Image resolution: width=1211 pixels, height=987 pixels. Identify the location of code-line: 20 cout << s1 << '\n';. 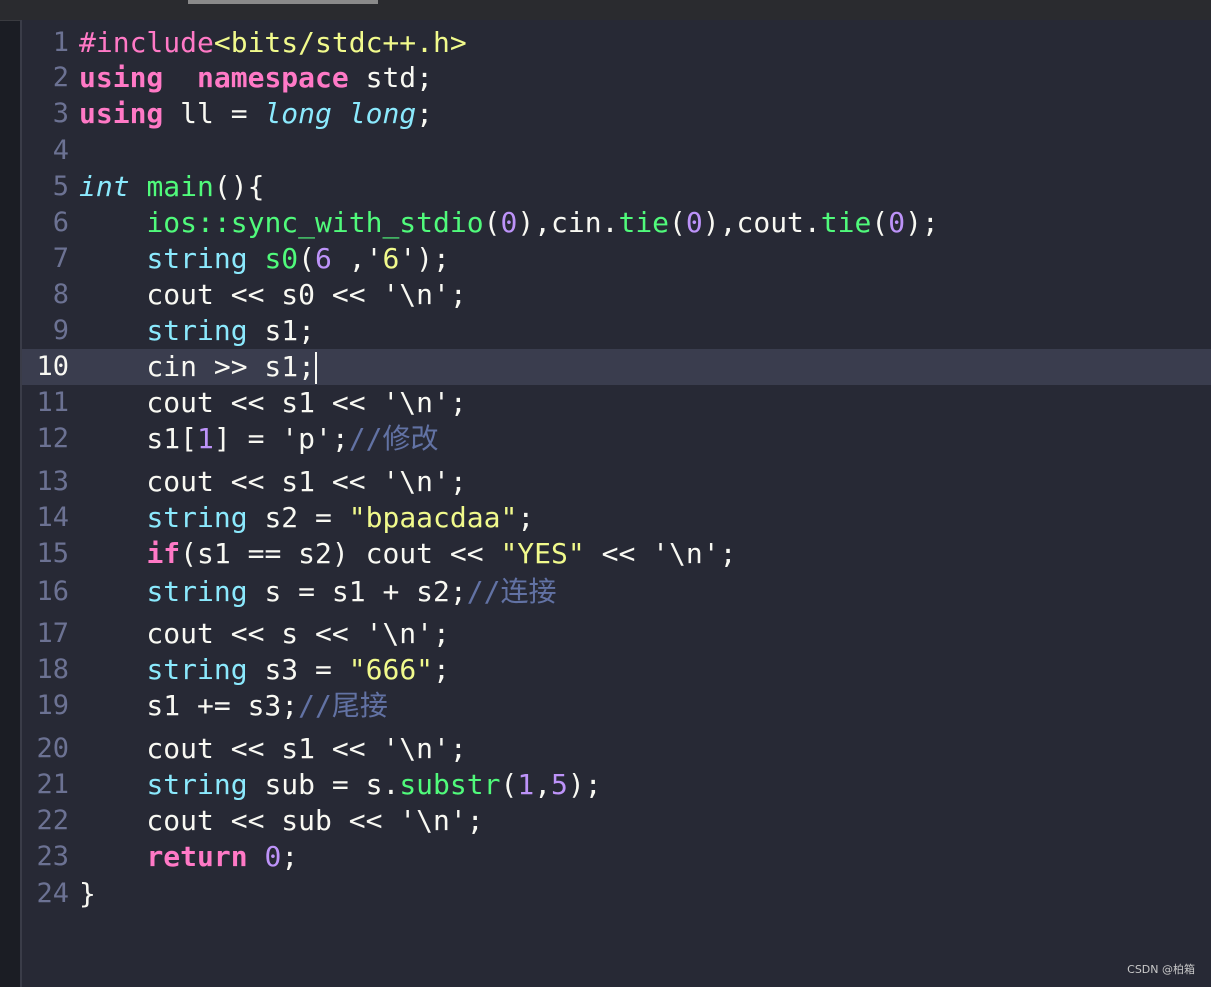
(616, 749).